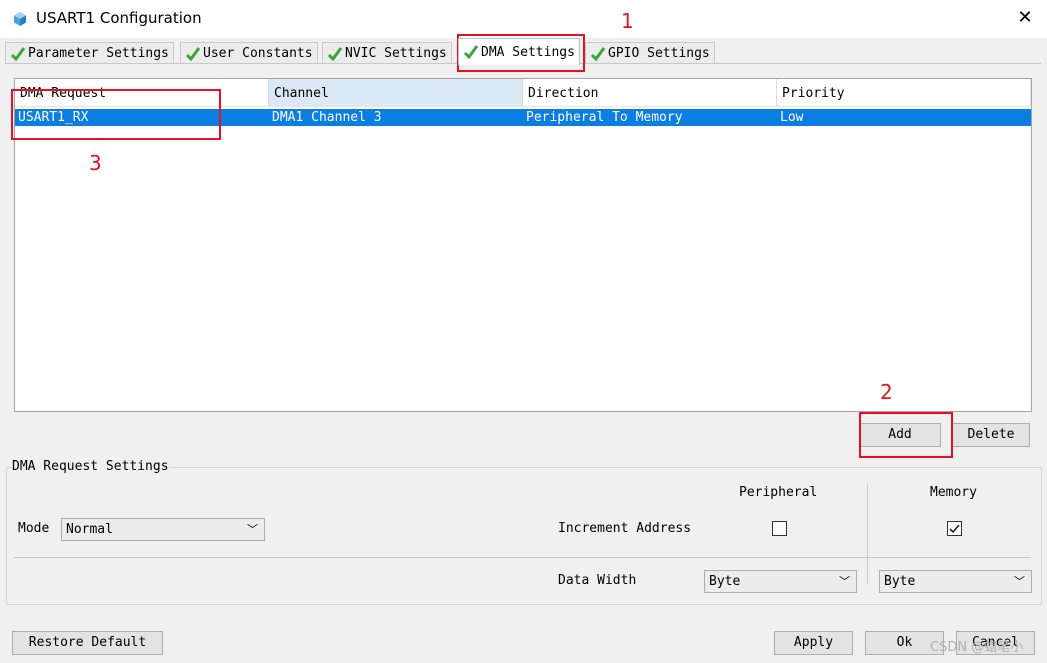 This screenshot has width=1047, height=663. Describe the element at coordinates (528, 52) in the screenshot. I see `tab-label: DMA Settings` at that location.